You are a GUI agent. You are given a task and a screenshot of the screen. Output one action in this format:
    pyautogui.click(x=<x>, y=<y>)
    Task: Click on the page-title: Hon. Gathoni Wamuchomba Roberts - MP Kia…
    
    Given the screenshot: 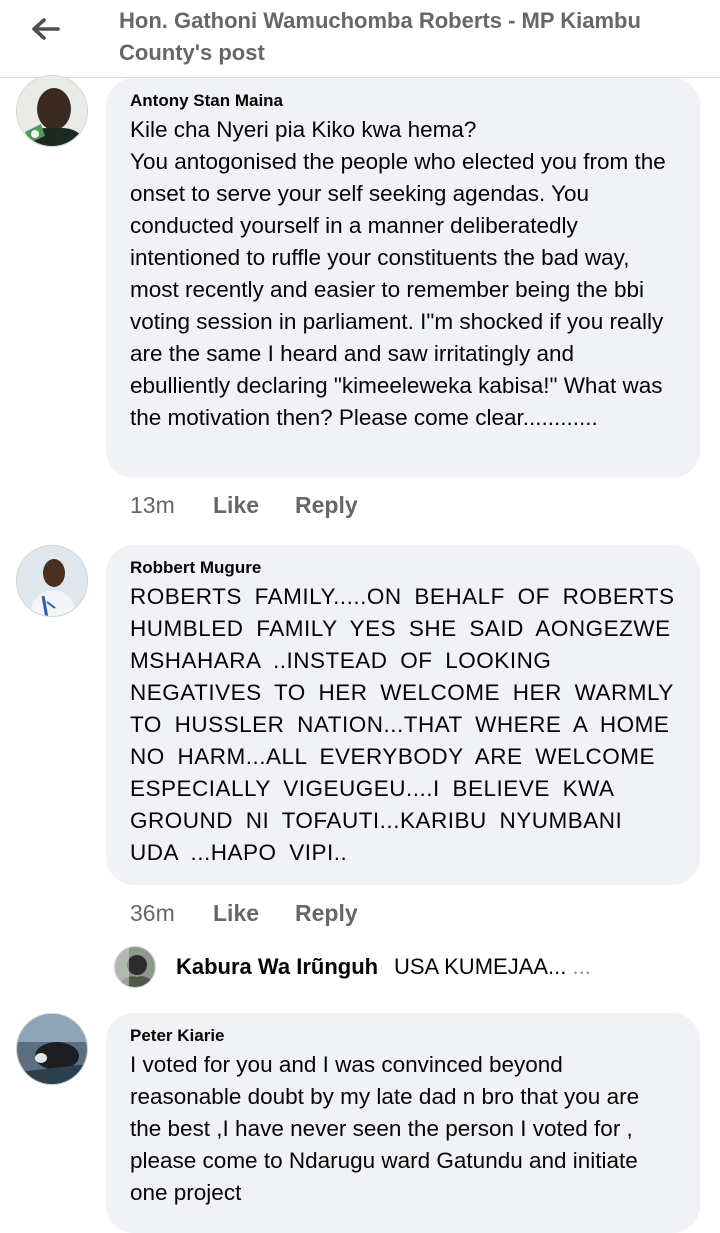 What is the action you would take?
    pyautogui.click(x=380, y=36)
    